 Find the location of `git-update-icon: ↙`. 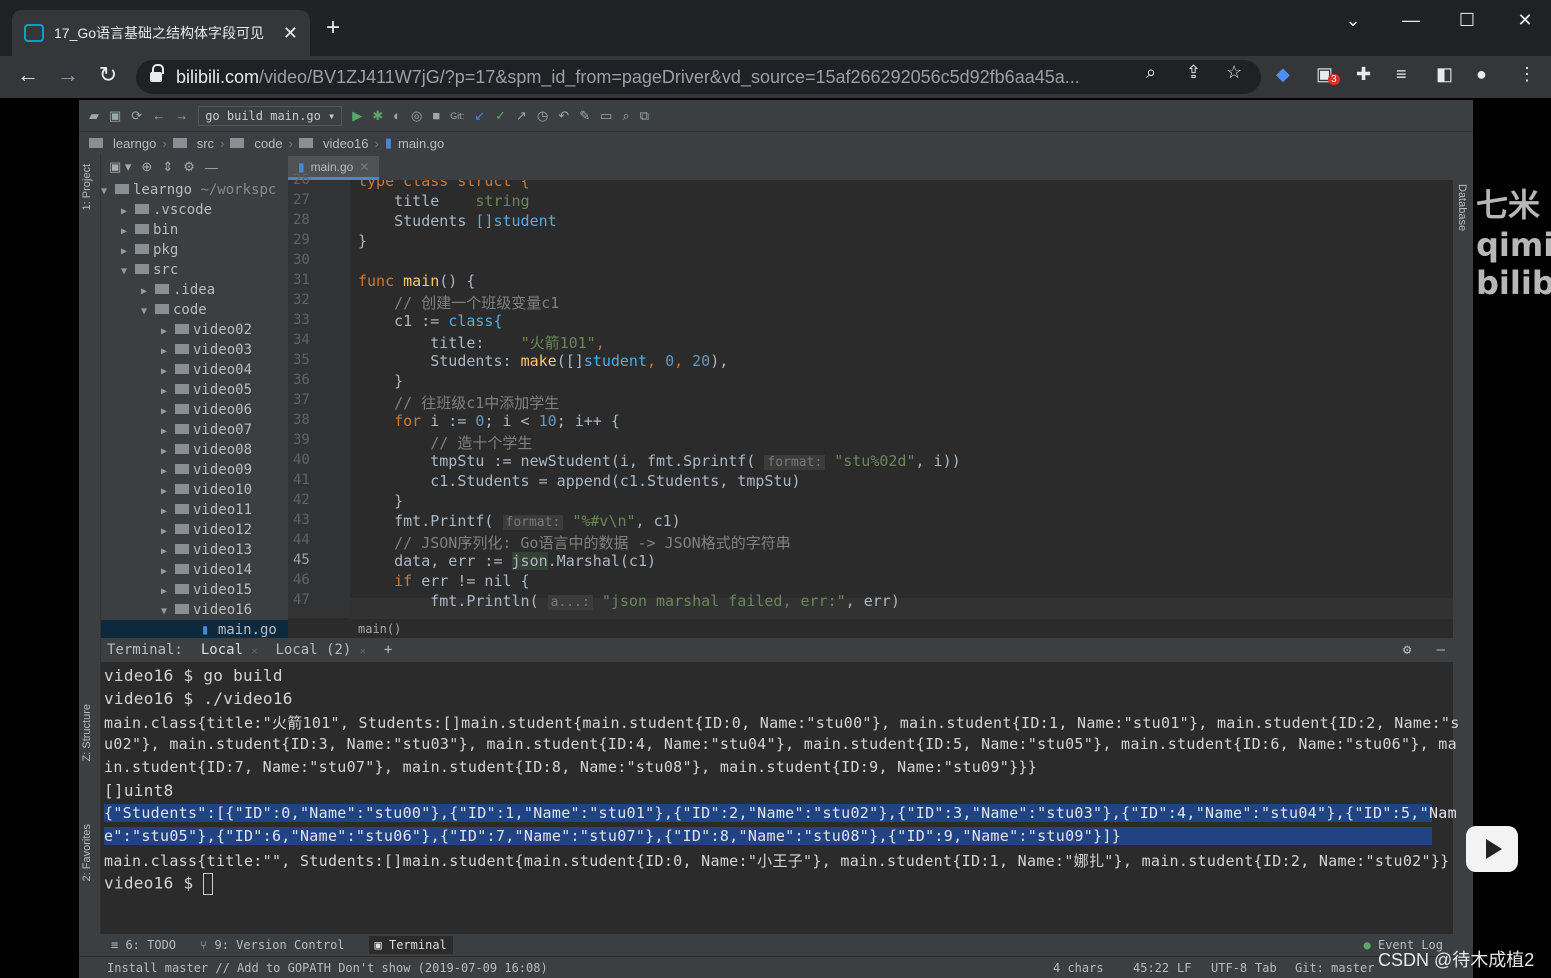

git-update-icon: ↙ is located at coordinates (479, 116).